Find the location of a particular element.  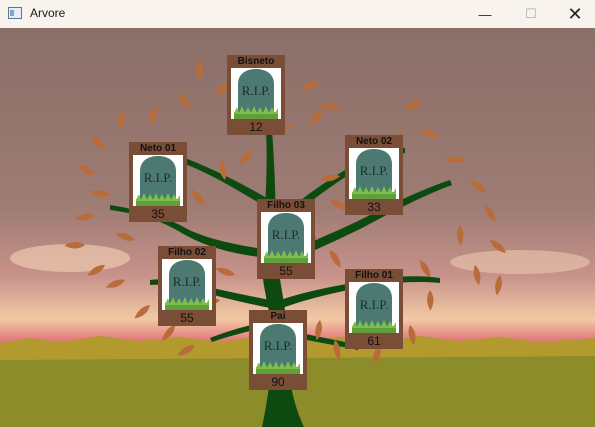

member-age: 12 is located at coordinates (256, 127).